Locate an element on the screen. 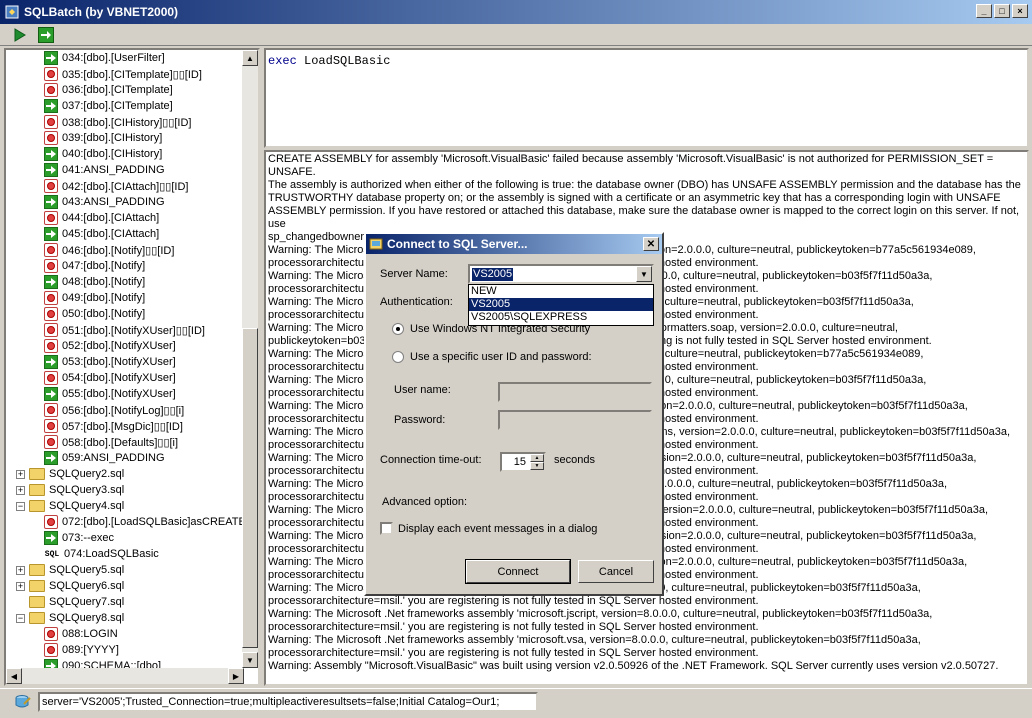  scroll-left-arrow-icon: ◀ is located at coordinates (14, 676).